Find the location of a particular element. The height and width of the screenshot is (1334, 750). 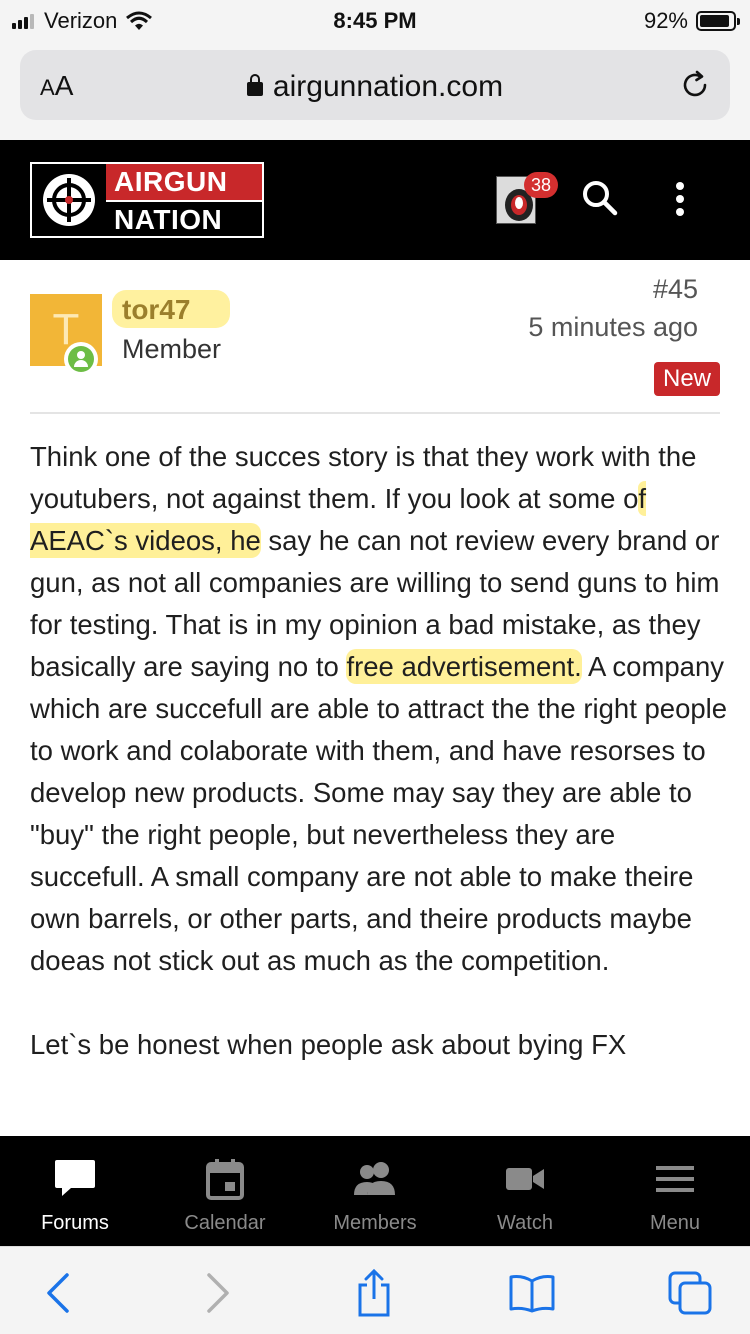

highlighted-text: free advertisement. is located at coordinates (464, 666).